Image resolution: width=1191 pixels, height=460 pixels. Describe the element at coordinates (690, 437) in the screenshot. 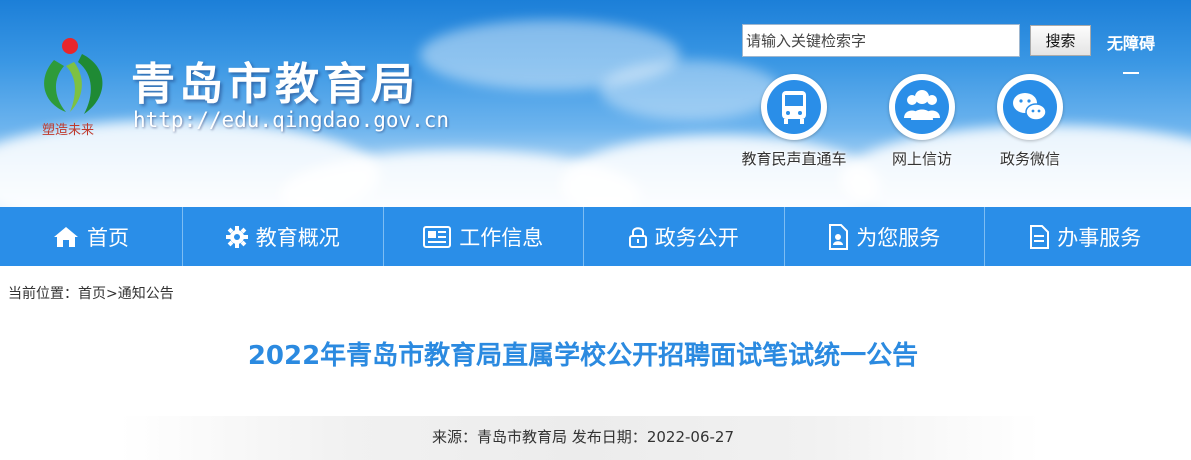

I see `article-date: 2022-06-27` at that location.